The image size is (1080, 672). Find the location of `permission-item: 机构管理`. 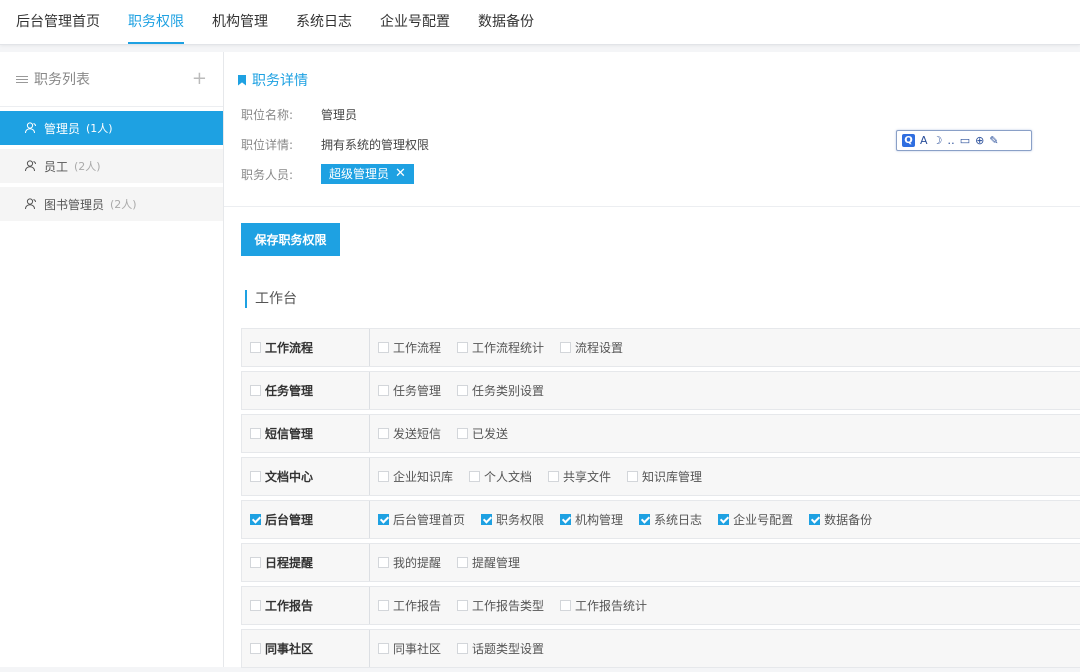

permission-item: 机构管理 is located at coordinates (591, 519).